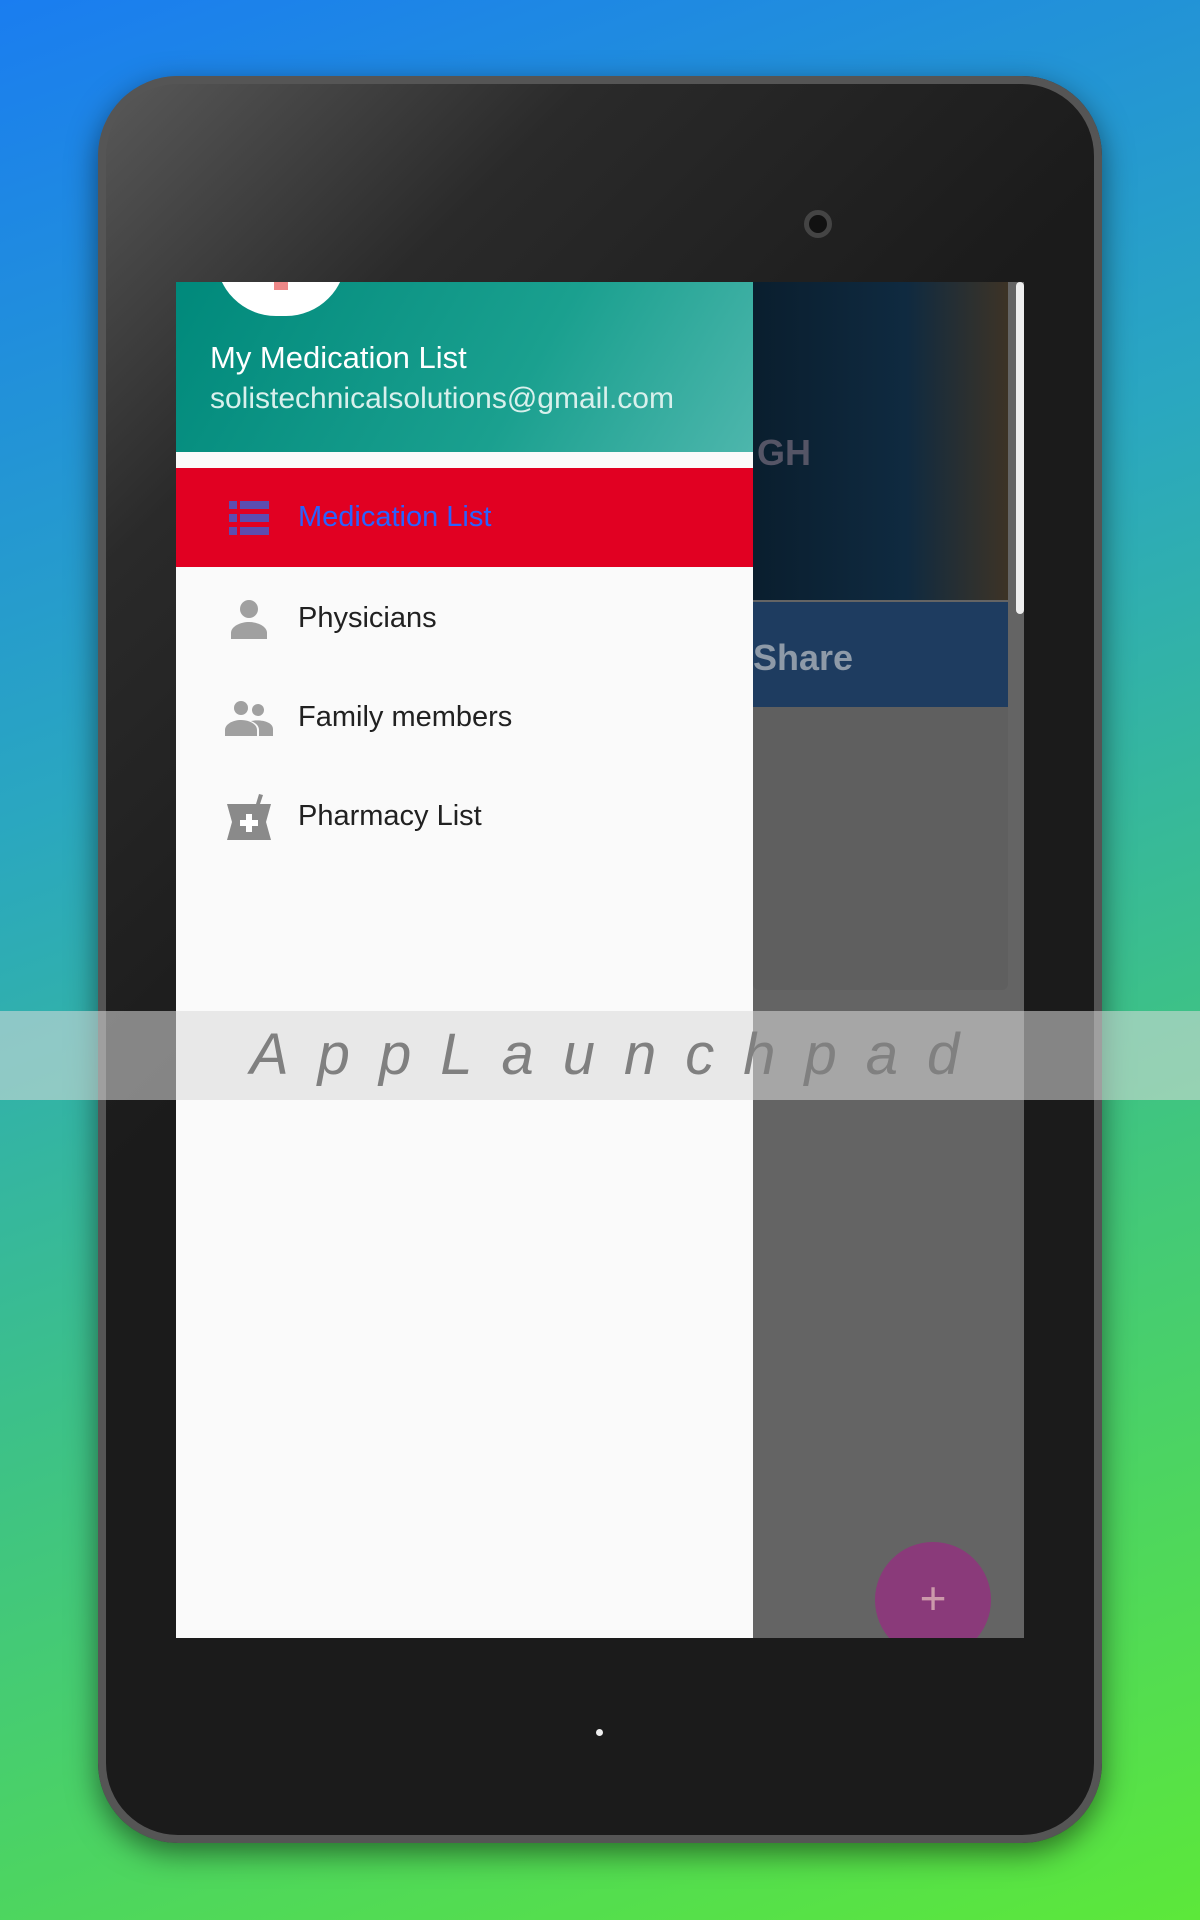 The width and height of the screenshot is (1200, 1920). Describe the element at coordinates (880, 654) in the screenshot. I see `share-button: Share` at that location.